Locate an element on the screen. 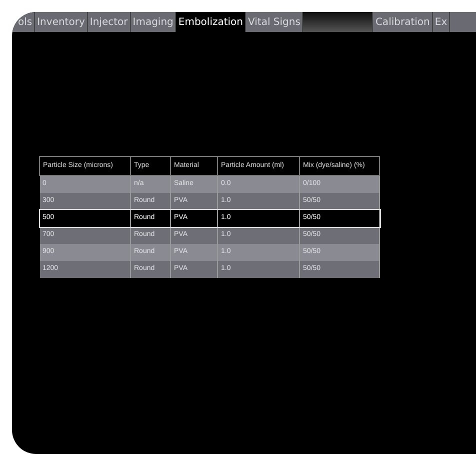  tab: Inventory is located at coordinates (61, 22).